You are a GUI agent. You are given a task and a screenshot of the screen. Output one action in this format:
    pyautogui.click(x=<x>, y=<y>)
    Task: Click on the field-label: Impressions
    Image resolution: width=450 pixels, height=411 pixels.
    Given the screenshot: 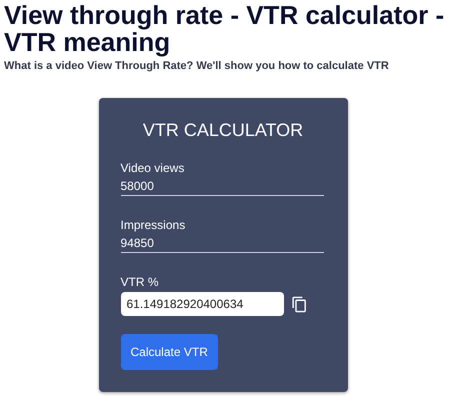 What is the action you would take?
    pyautogui.click(x=153, y=225)
    